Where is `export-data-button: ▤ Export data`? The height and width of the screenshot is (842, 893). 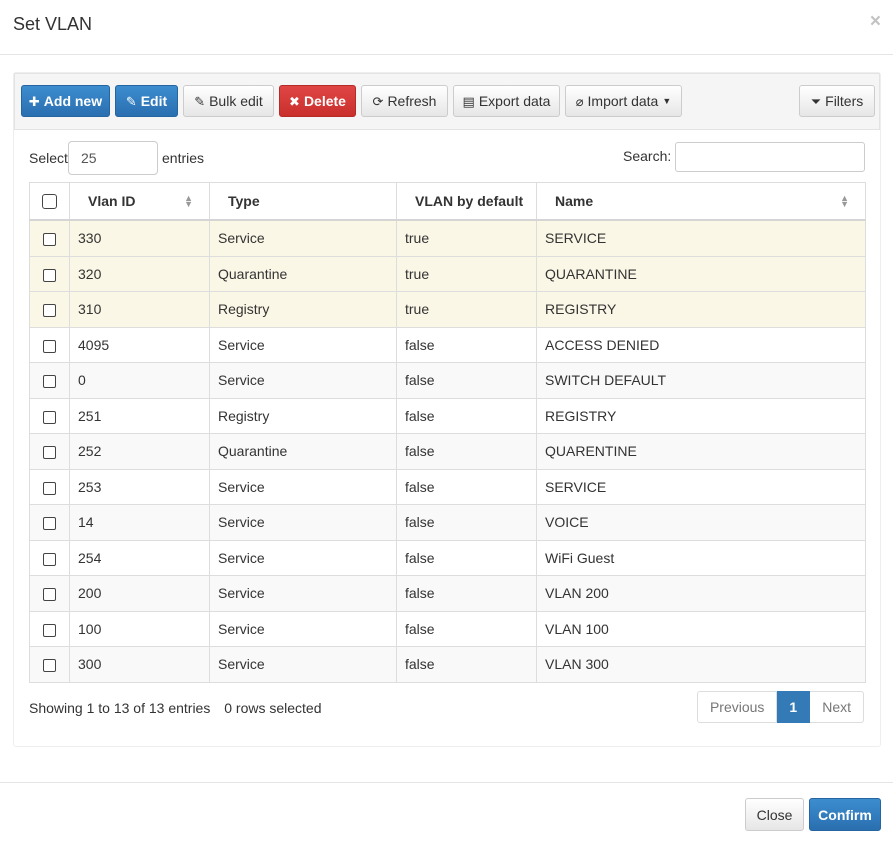 export-data-button: ▤ Export data is located at coordinates (506, 101).